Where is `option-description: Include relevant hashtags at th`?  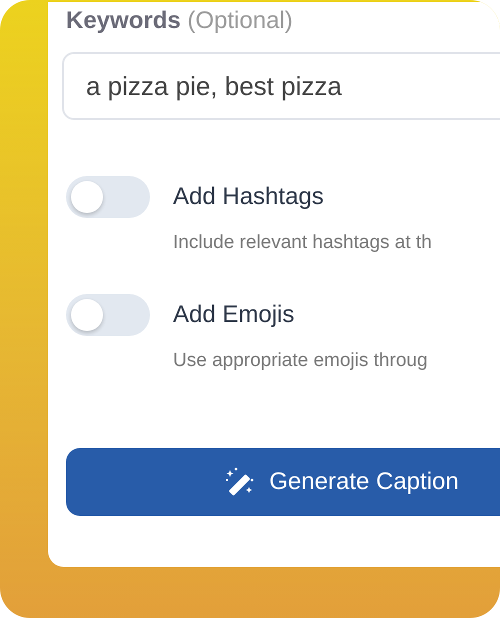
option-description: Include relevant hashtags at th is located at coordinates (302, 243).